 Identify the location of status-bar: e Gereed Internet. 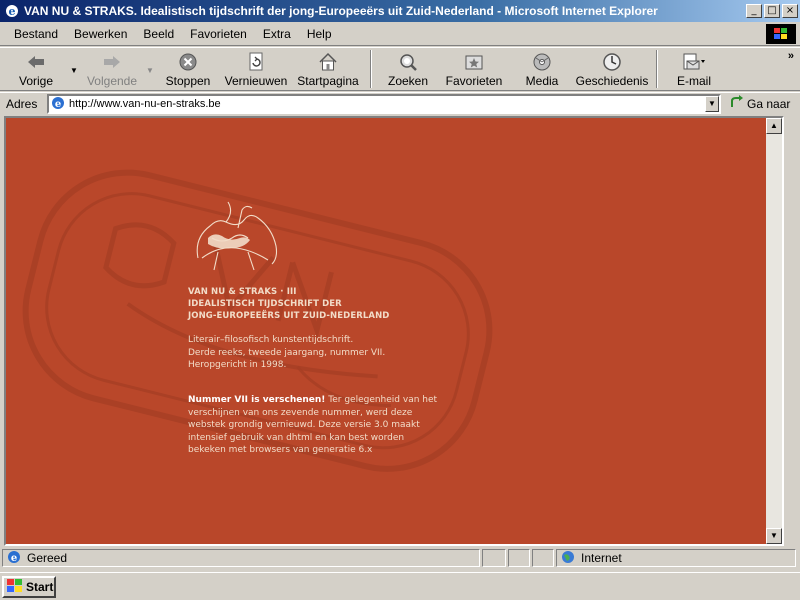
(400, 558).